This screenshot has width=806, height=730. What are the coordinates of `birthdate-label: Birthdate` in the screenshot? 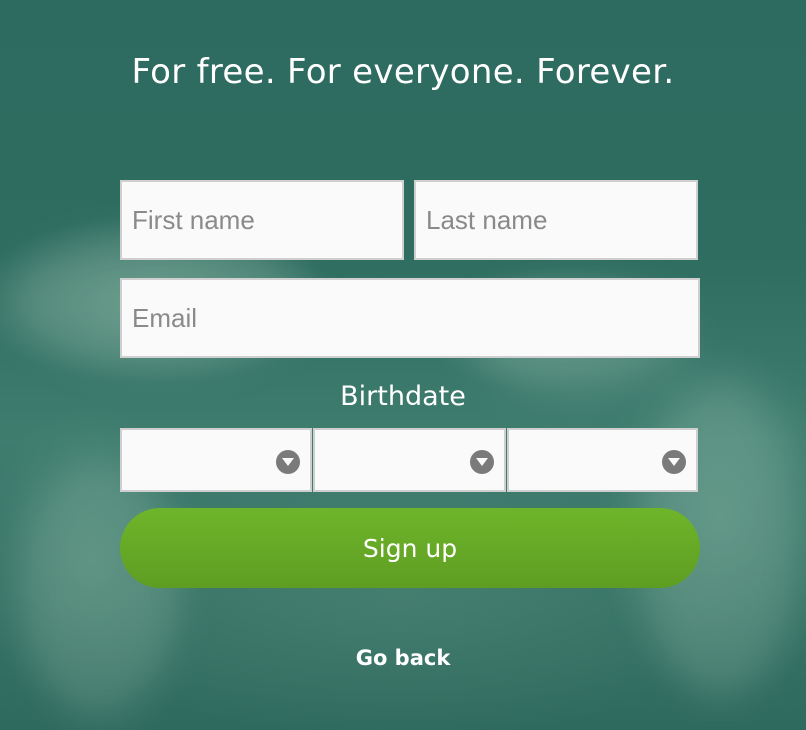 It's located at (403, 396).